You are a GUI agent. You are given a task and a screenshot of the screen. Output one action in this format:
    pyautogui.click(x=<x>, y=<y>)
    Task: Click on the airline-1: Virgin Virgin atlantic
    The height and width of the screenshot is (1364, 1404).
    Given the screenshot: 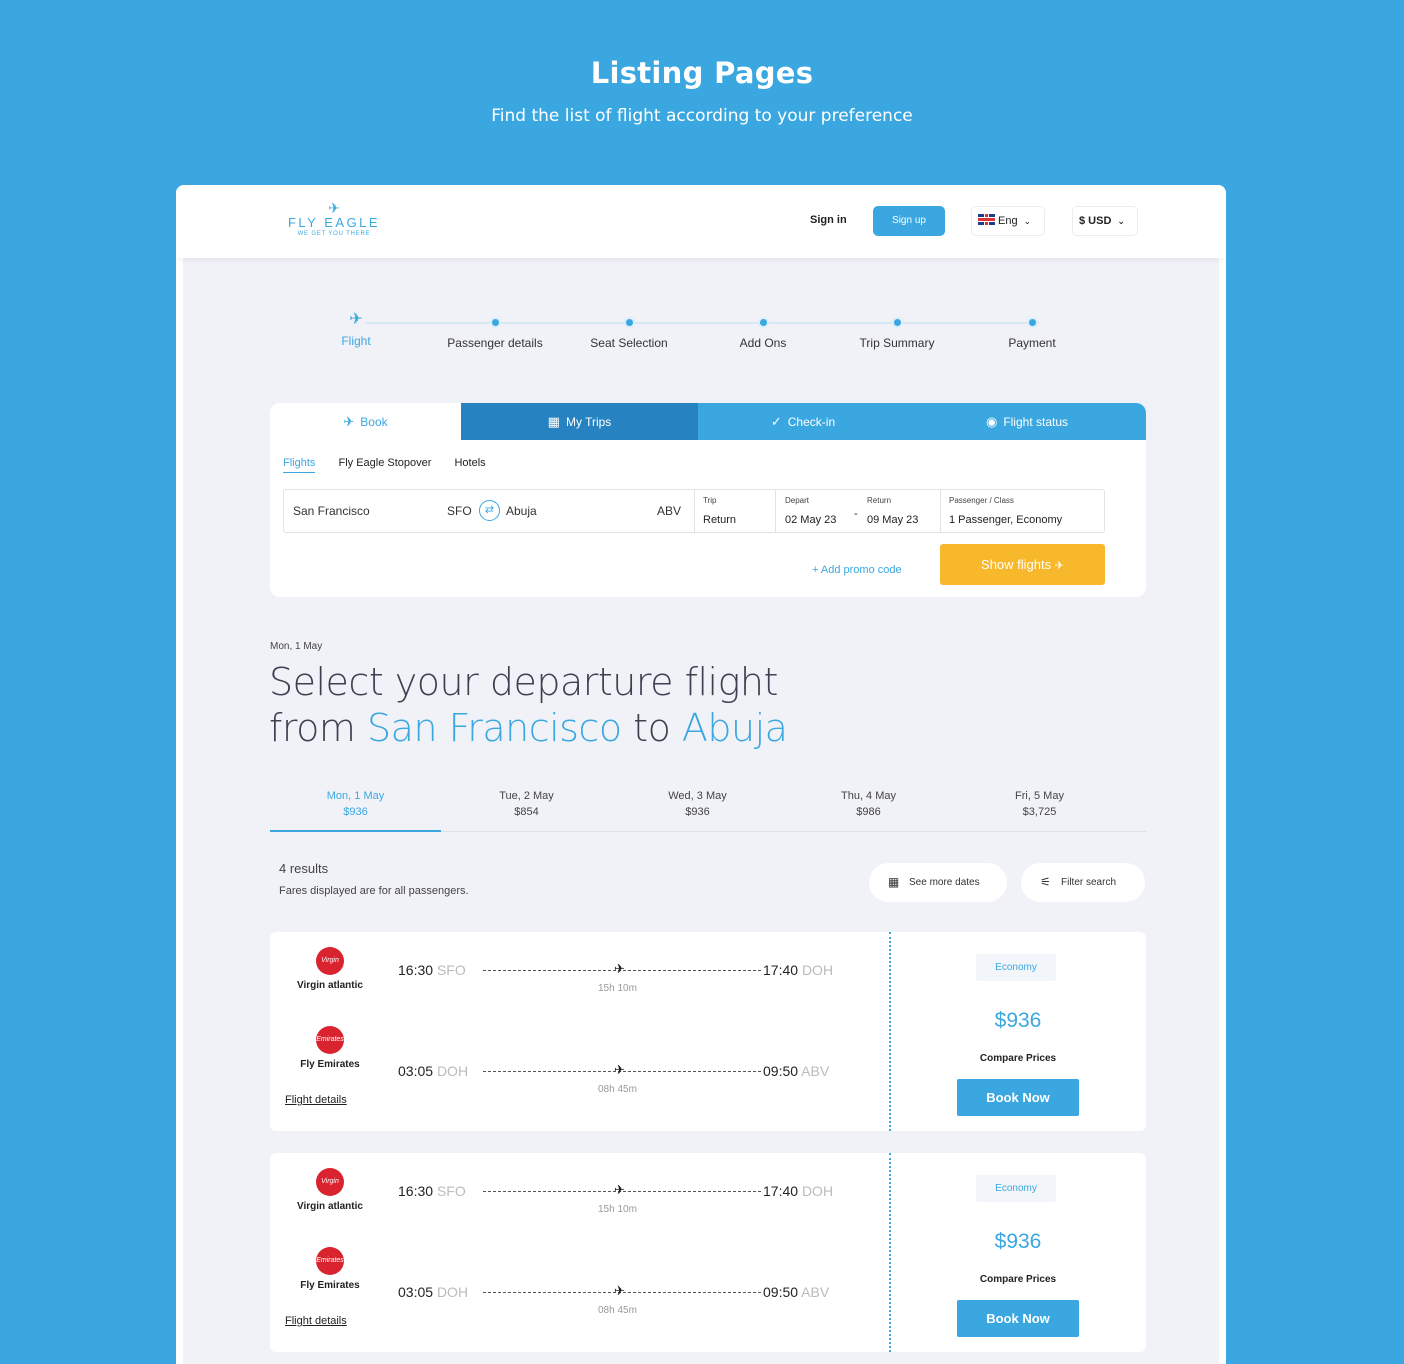 What is the action you would take?
    pyautogui.click(x=330, y=969)
    